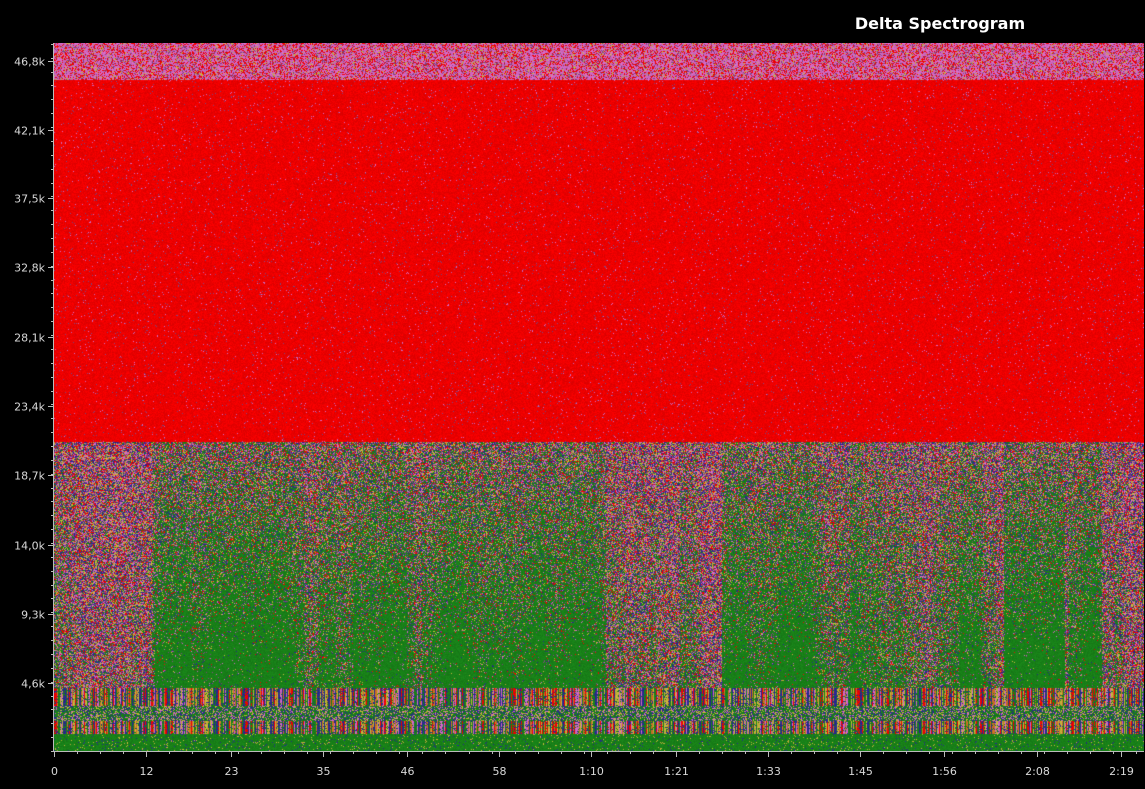  Describe the element at coordinates (29, 62) in the screenshot. I see `y-tick-label: 46,8k` at that location.